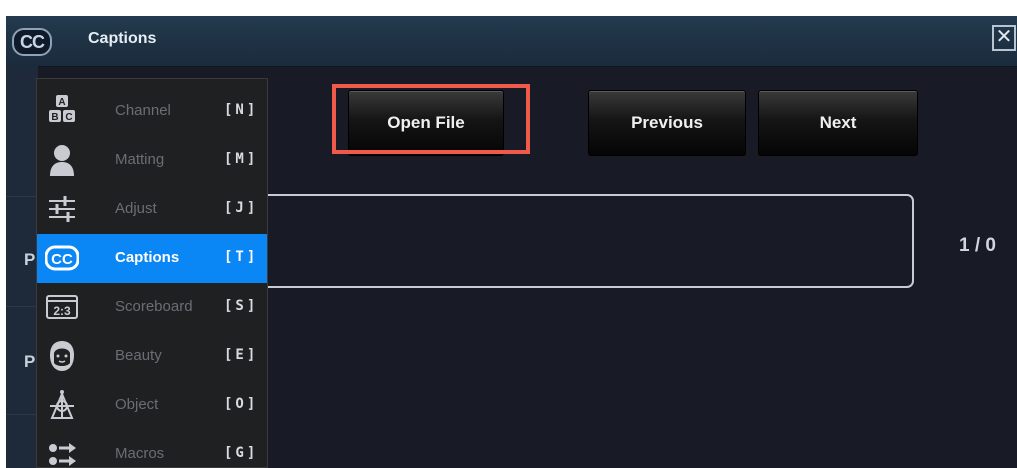 This screenshot has width=1017, height=468. Describe the element at coordinates (138, 355) in the screenshot. I see `menu-item-label: Beauty` at that location.